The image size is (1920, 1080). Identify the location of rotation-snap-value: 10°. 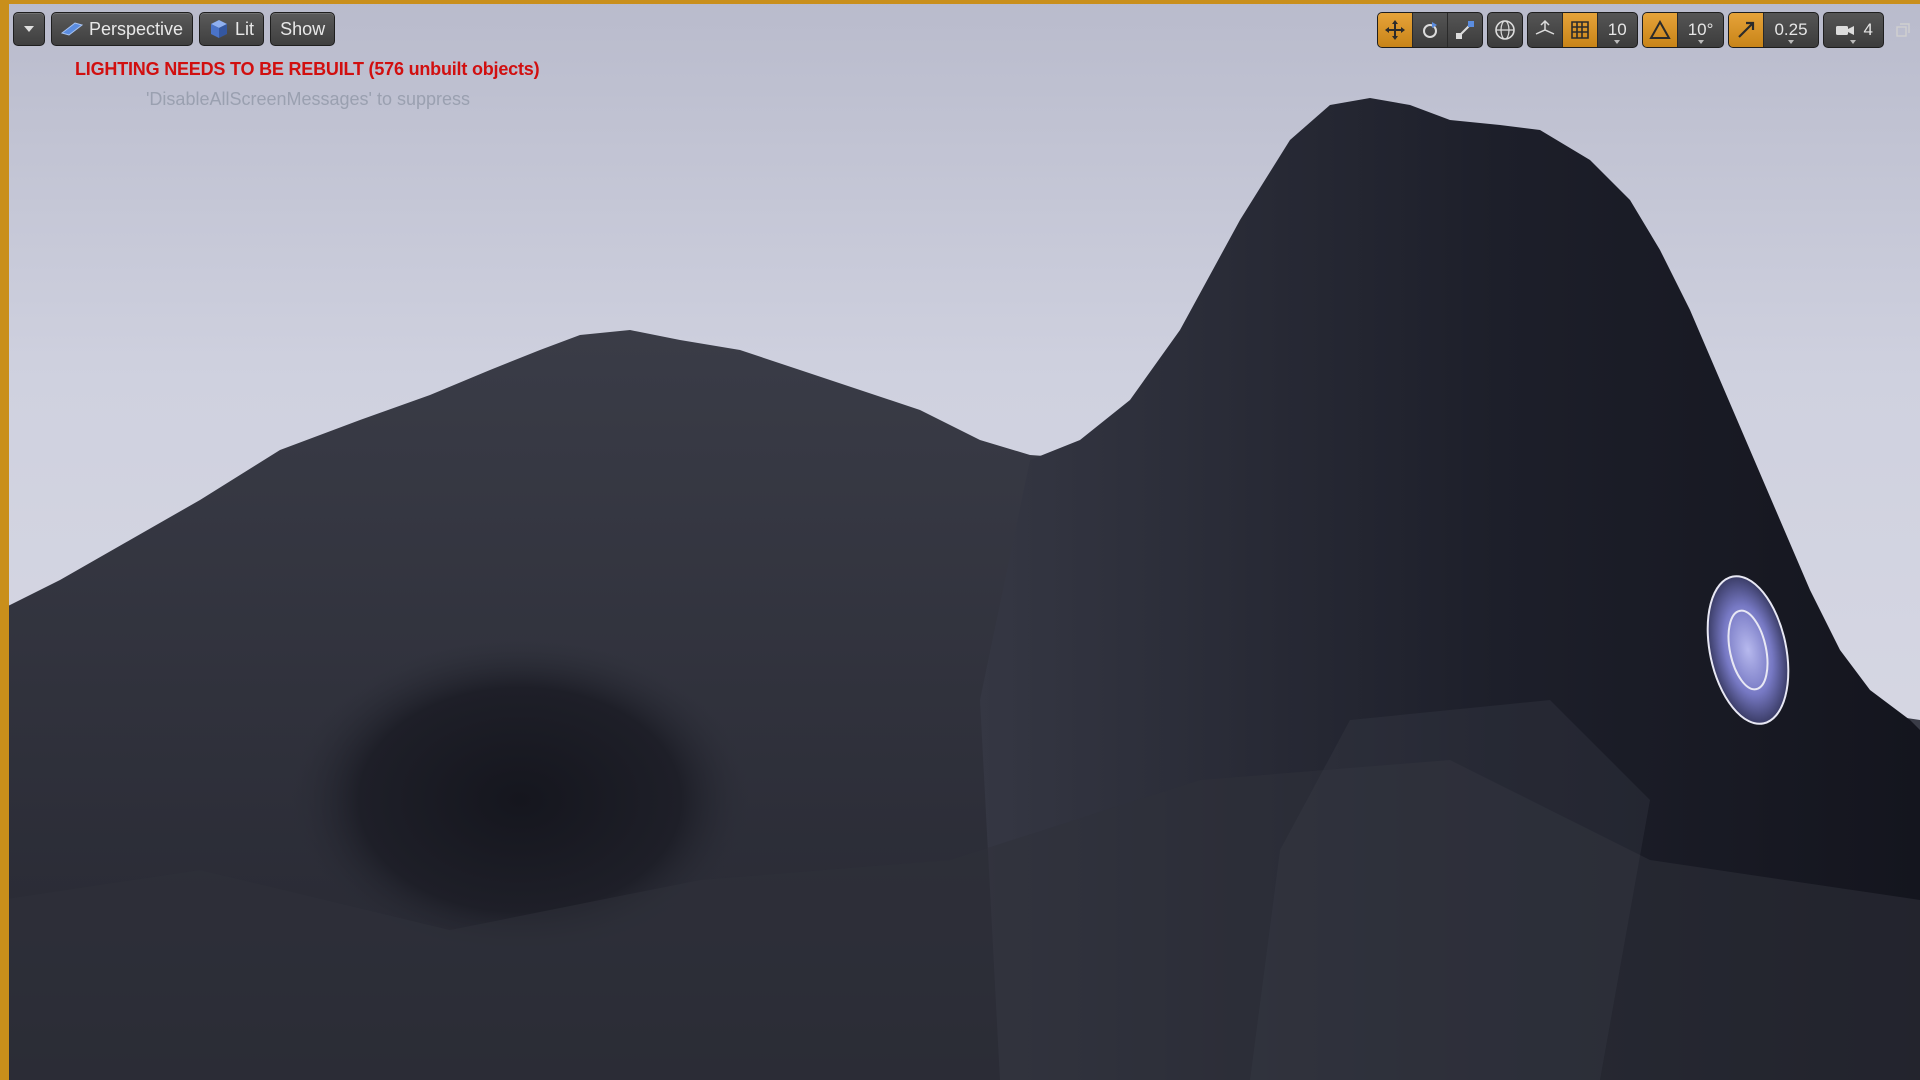
(1701, 30).